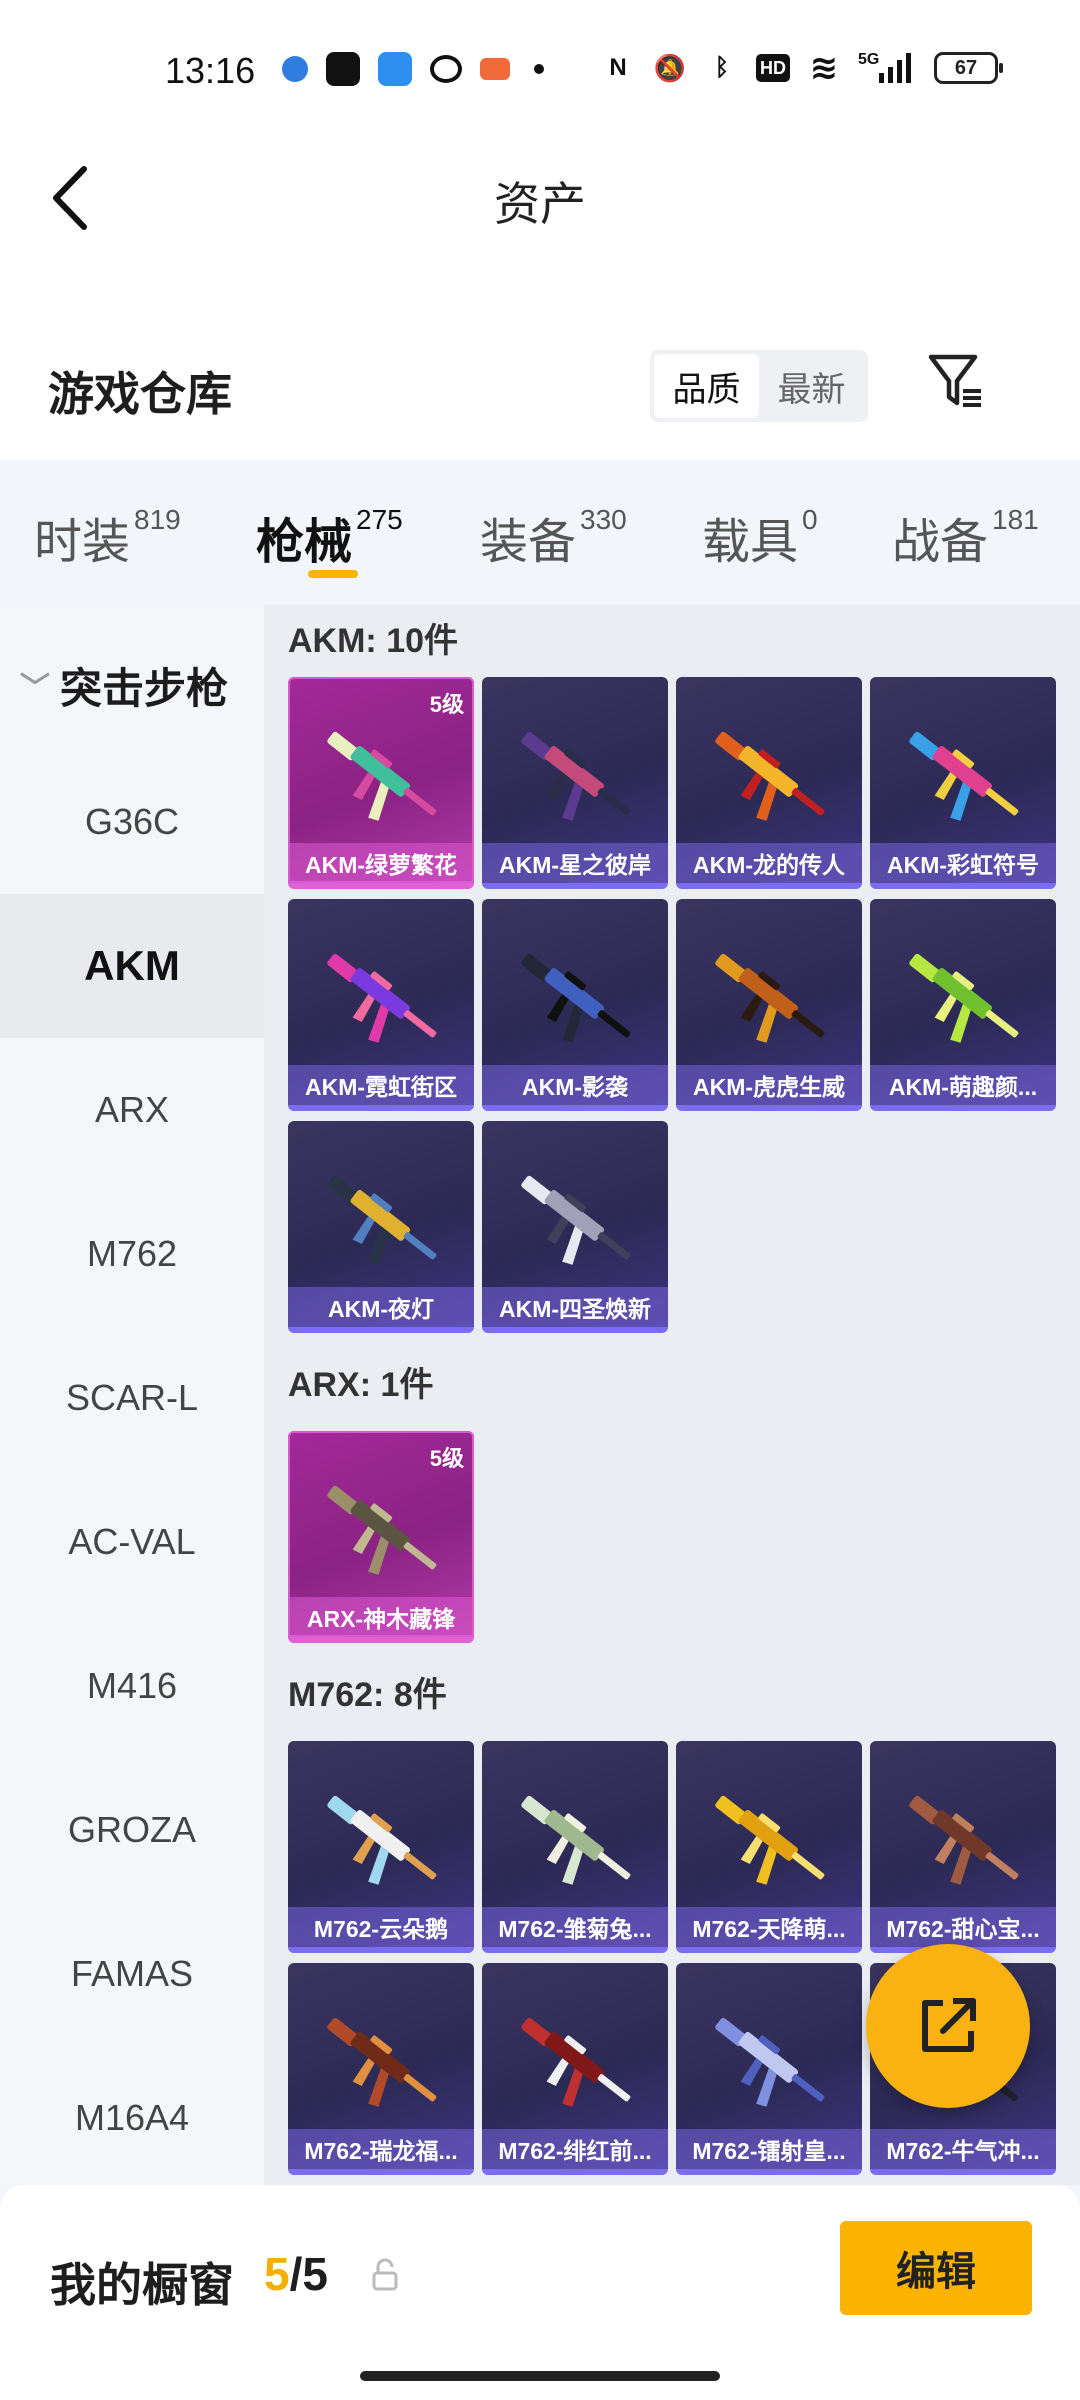 Image resolution: width=1080 pixels, height=2400 pixels. I want to click on bluetooth-icon: ᛒ, so click(722, 67).